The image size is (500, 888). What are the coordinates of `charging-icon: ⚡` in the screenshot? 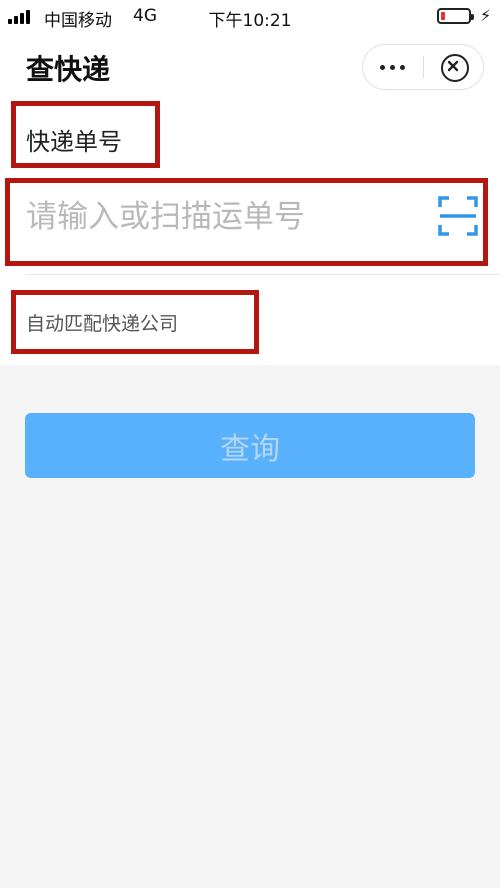 It's located at (486, 15).